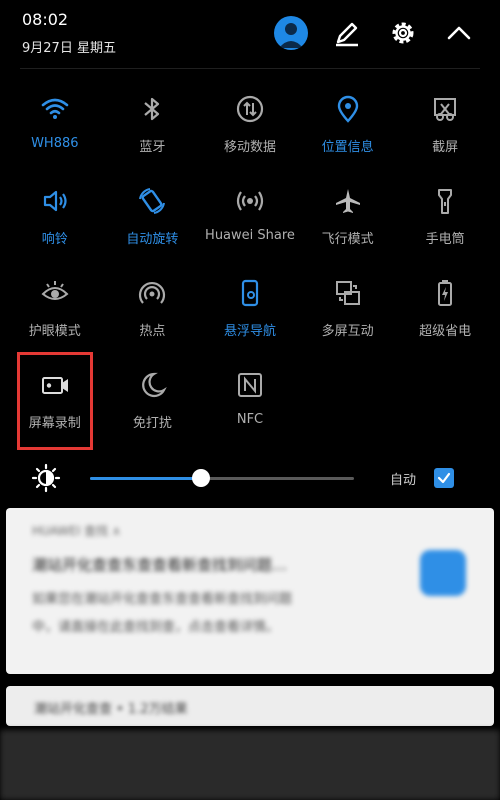  What do you see at coordinates (445, 331) in the screenshot?
I see `tile-label: 超级省电` at bounding box center [445, 331].